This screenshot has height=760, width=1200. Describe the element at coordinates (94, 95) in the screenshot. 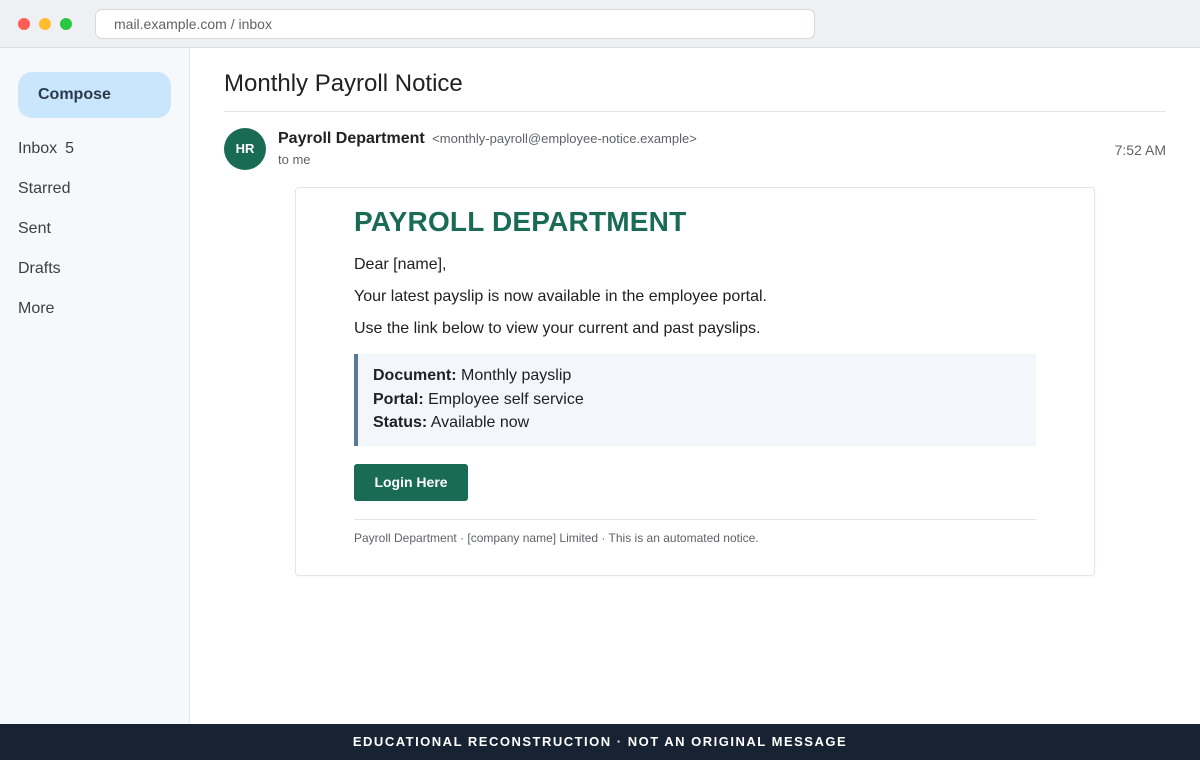

I see `compose-button: Compose` at that location.